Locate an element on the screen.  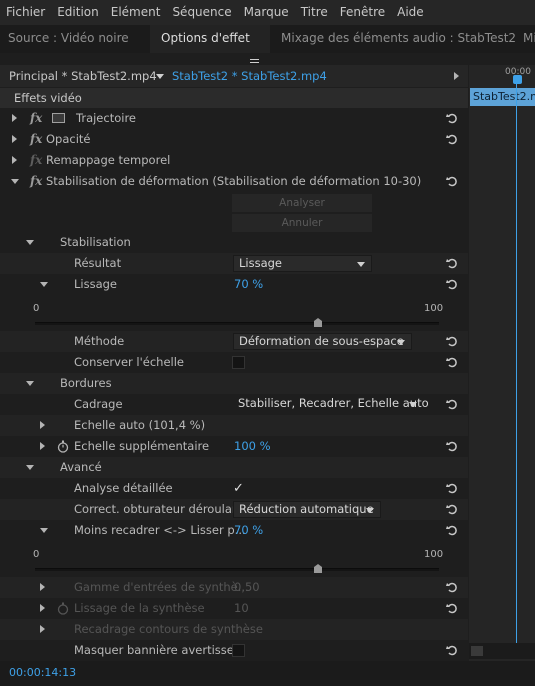
lissage-synthese-value: 10 is located at coordinates (241, 608).